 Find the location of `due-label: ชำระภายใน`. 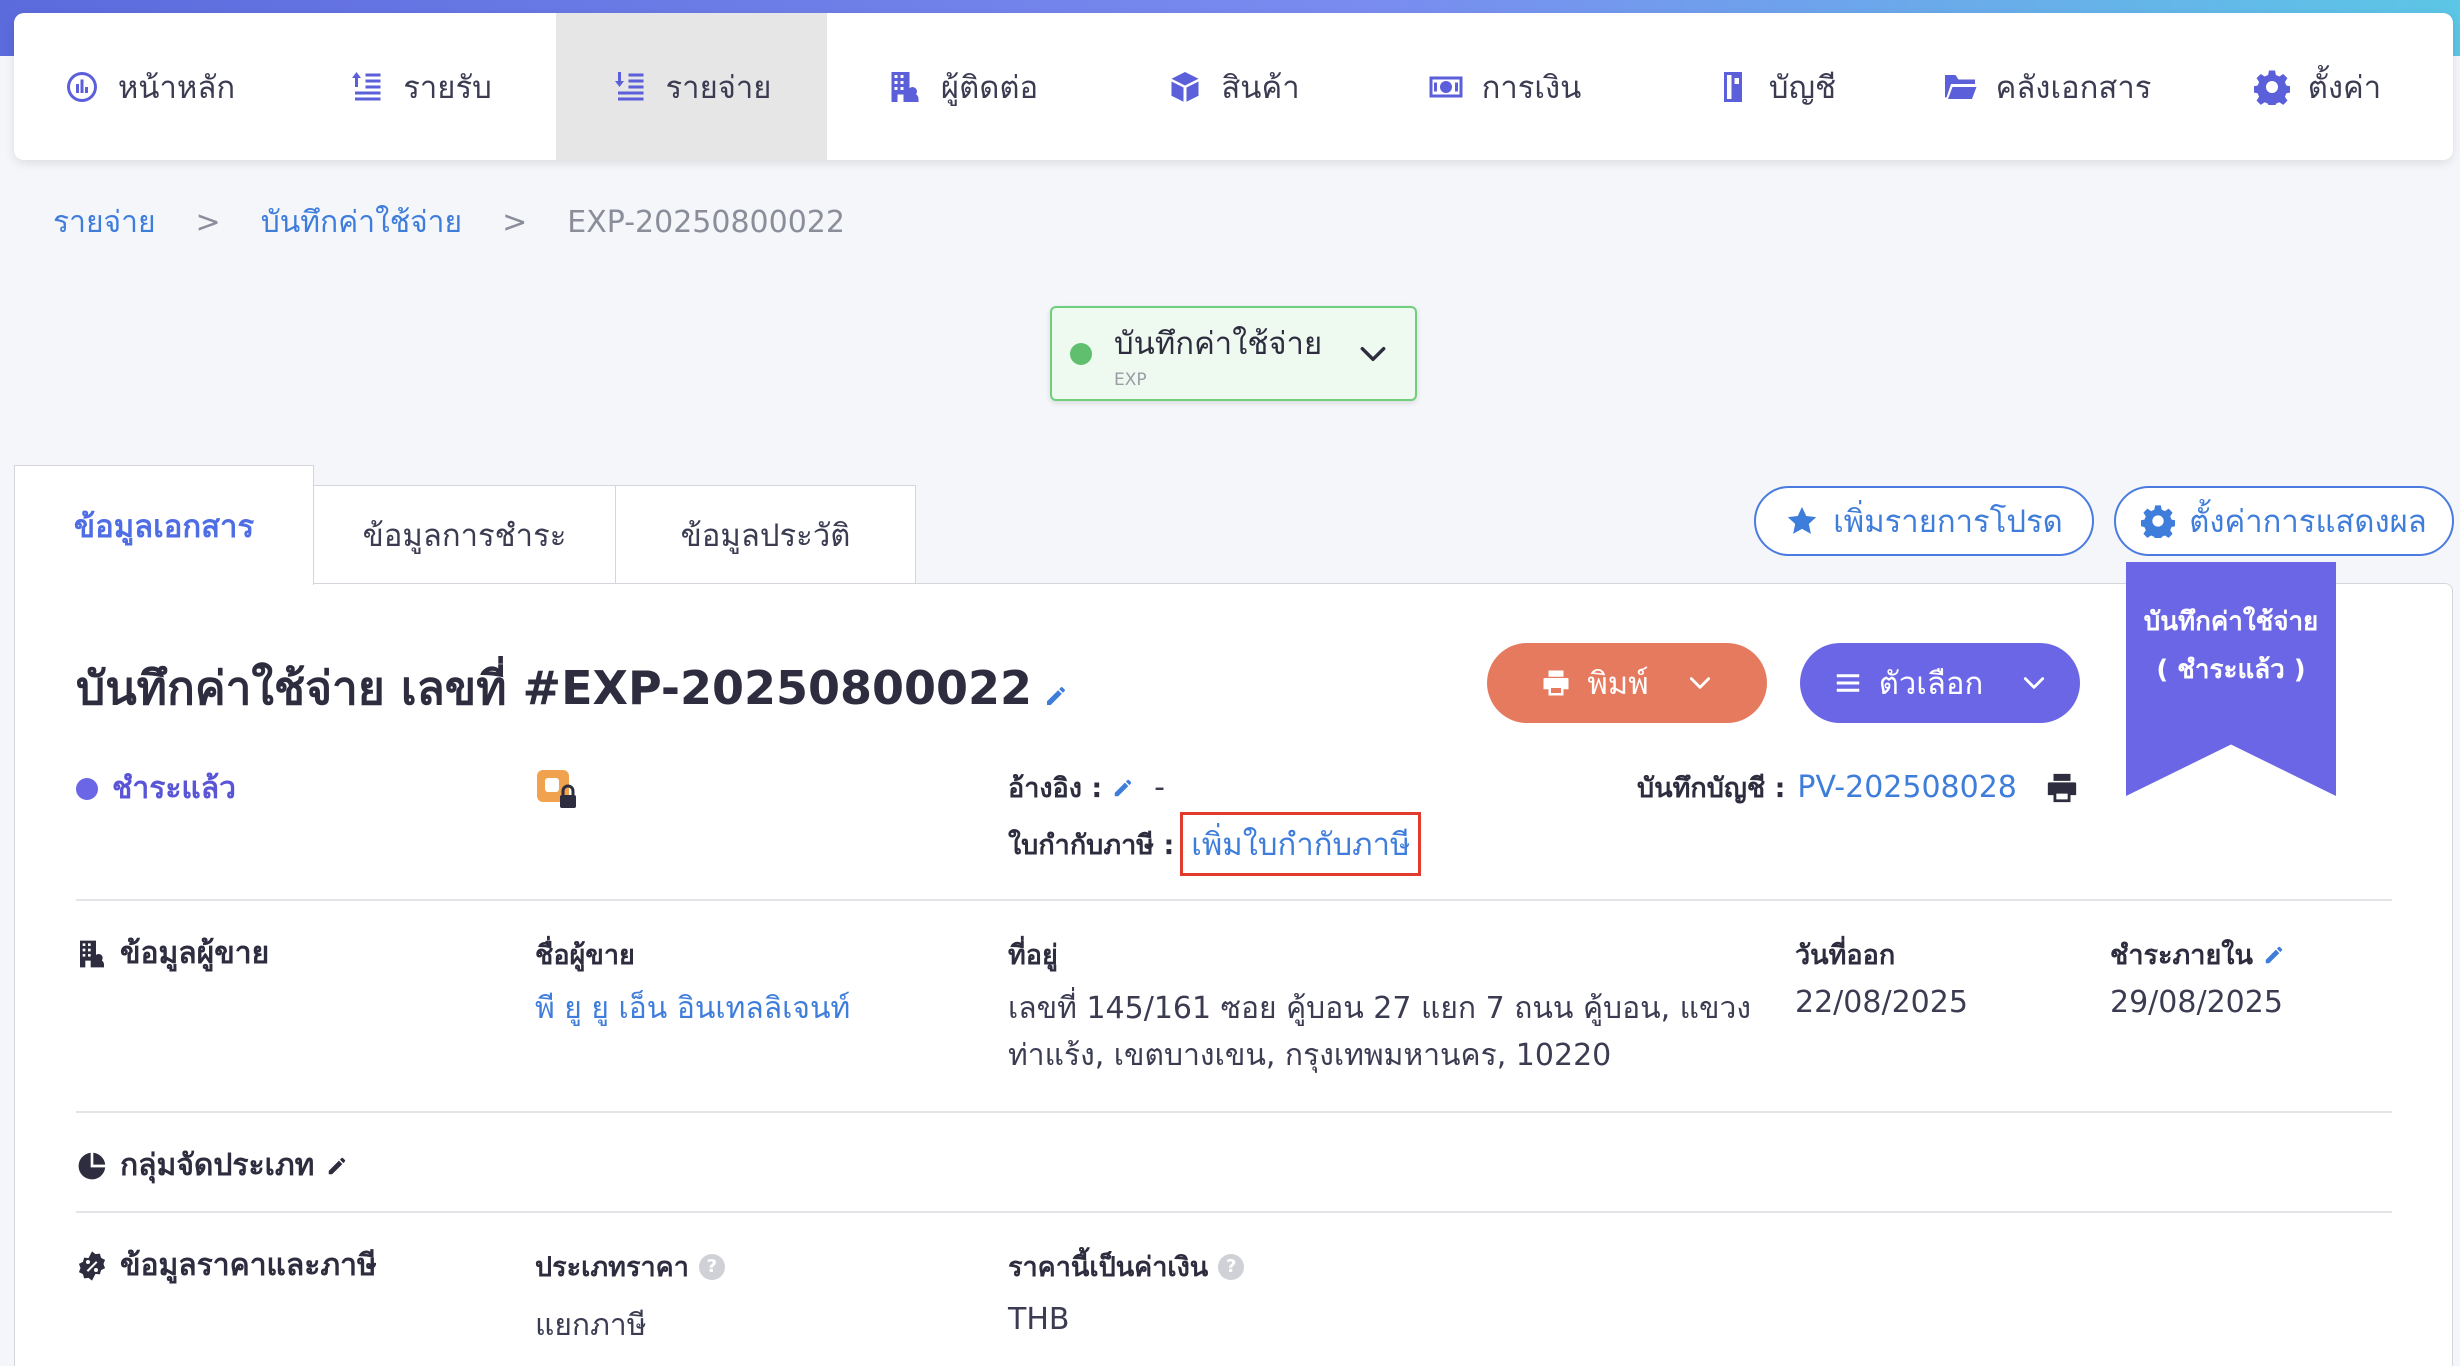

due-label: ชำระภายใน is located at coordinates (2197, 954).